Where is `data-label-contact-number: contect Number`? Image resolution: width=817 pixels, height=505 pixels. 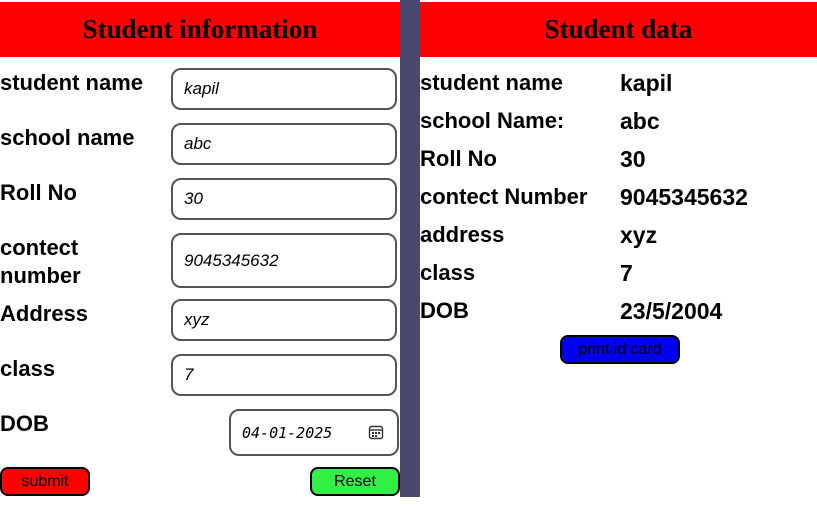
data-label-contact-number: contect Number is located at coordinates (504, 196).